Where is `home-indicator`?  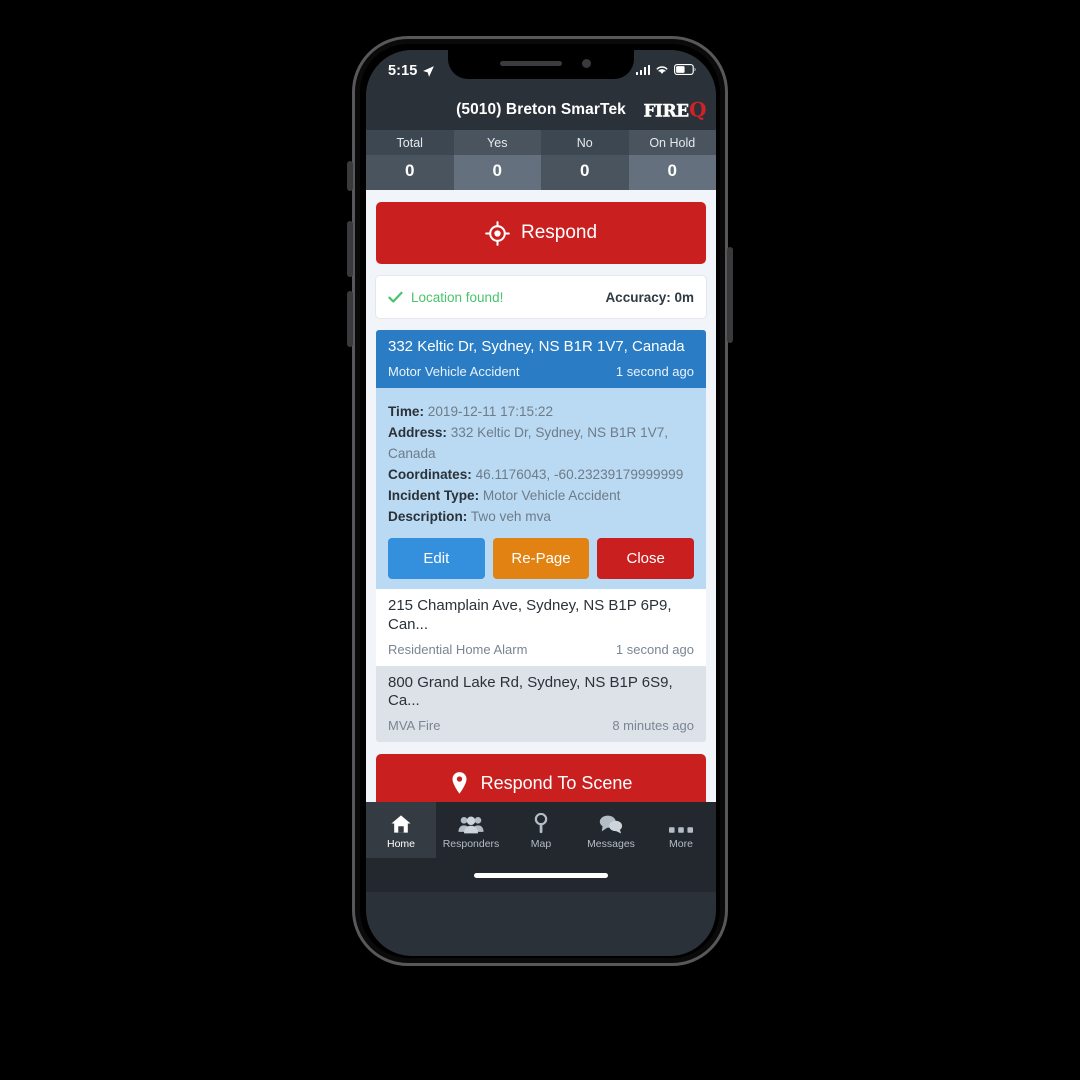 home-indicator is located at coordinates (541, 875).